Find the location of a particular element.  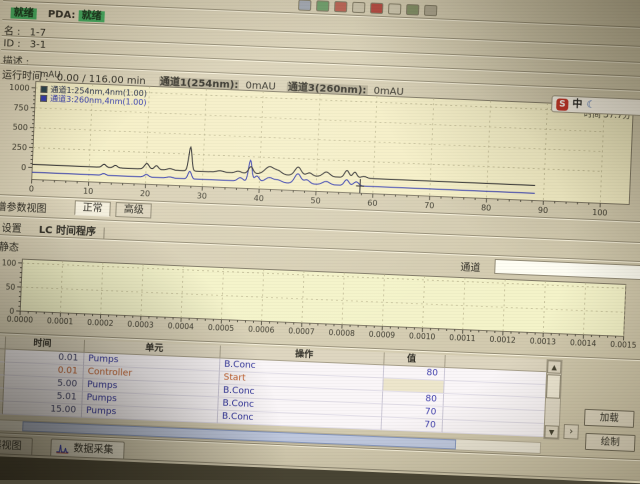

tab-normal: 正常 is located at coordinates (92, 208).